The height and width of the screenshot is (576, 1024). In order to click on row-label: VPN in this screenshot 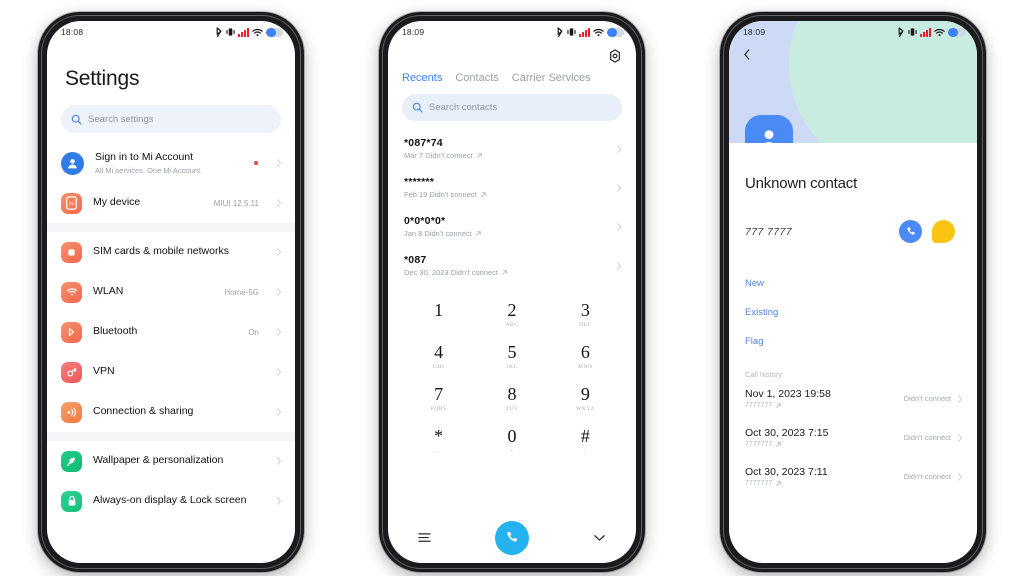, I will do `click(104, 371)`.